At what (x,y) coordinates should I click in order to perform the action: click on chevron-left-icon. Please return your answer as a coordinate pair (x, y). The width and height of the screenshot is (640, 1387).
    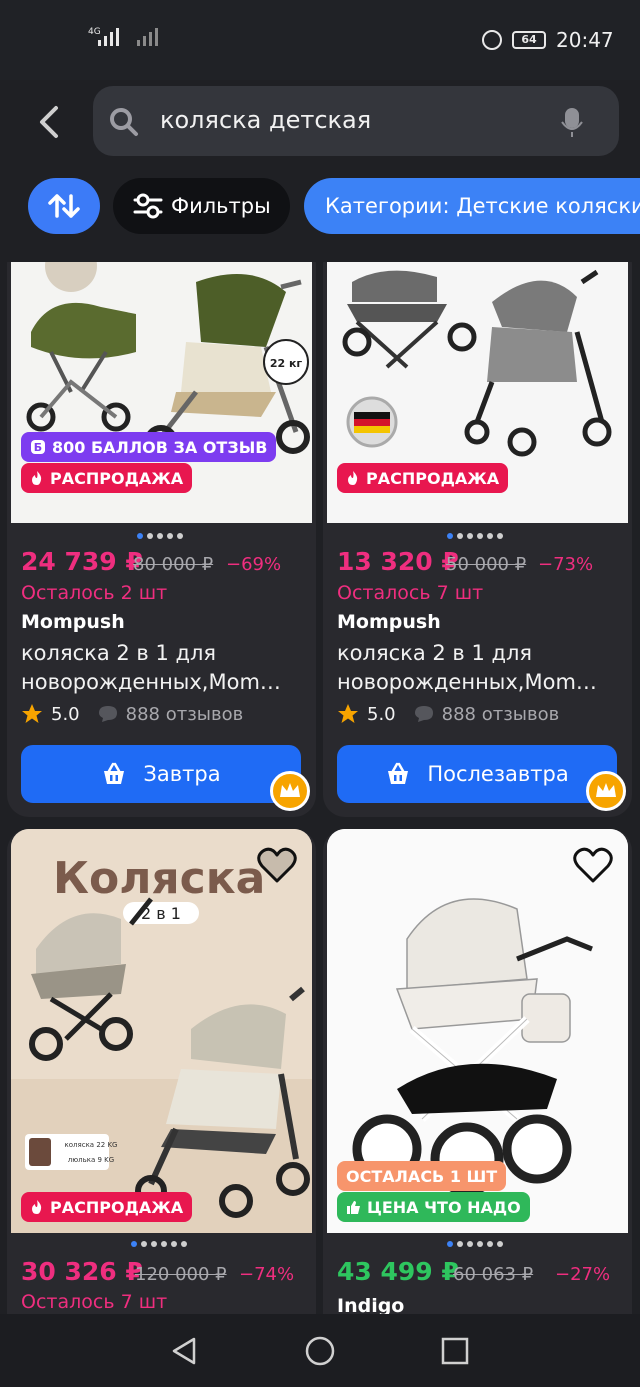
    Looking at the image, I should click on (49, 122).